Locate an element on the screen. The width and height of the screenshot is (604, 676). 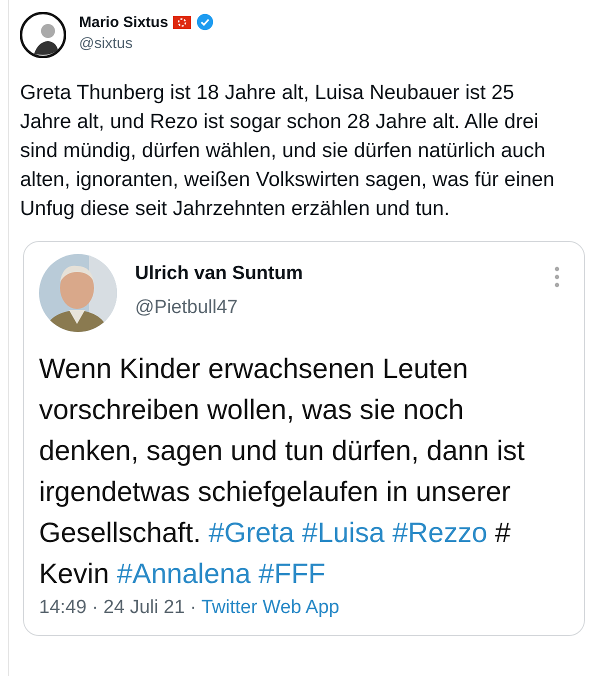
flag-icon is located at coordinates (182, 22).